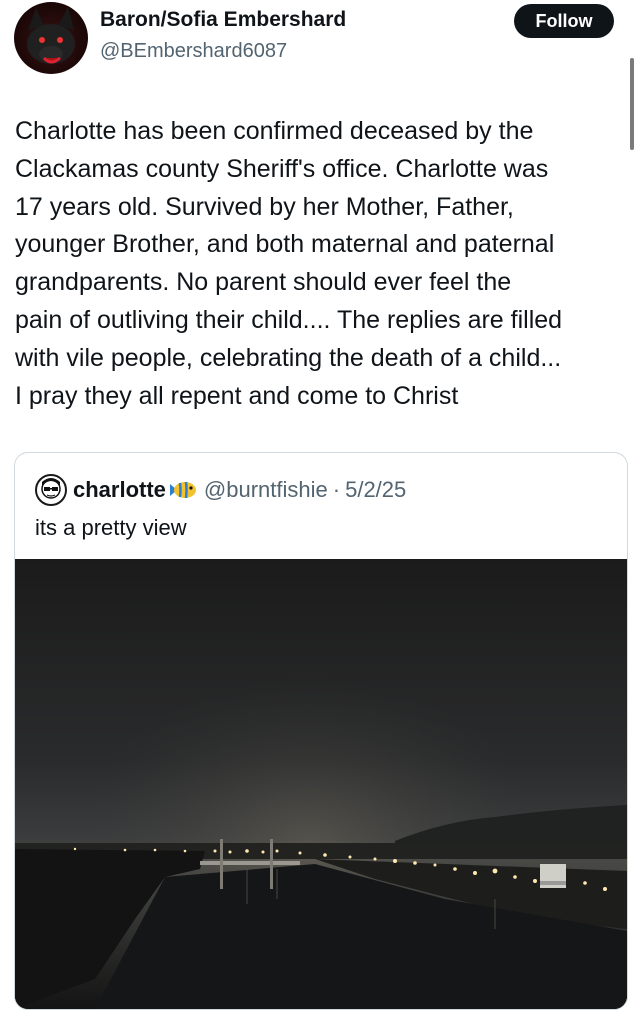 Image resolution: width=640 pixels, height=1034 pixels. I want to click on quoted-display-name: charlotte, so click(119, 490).